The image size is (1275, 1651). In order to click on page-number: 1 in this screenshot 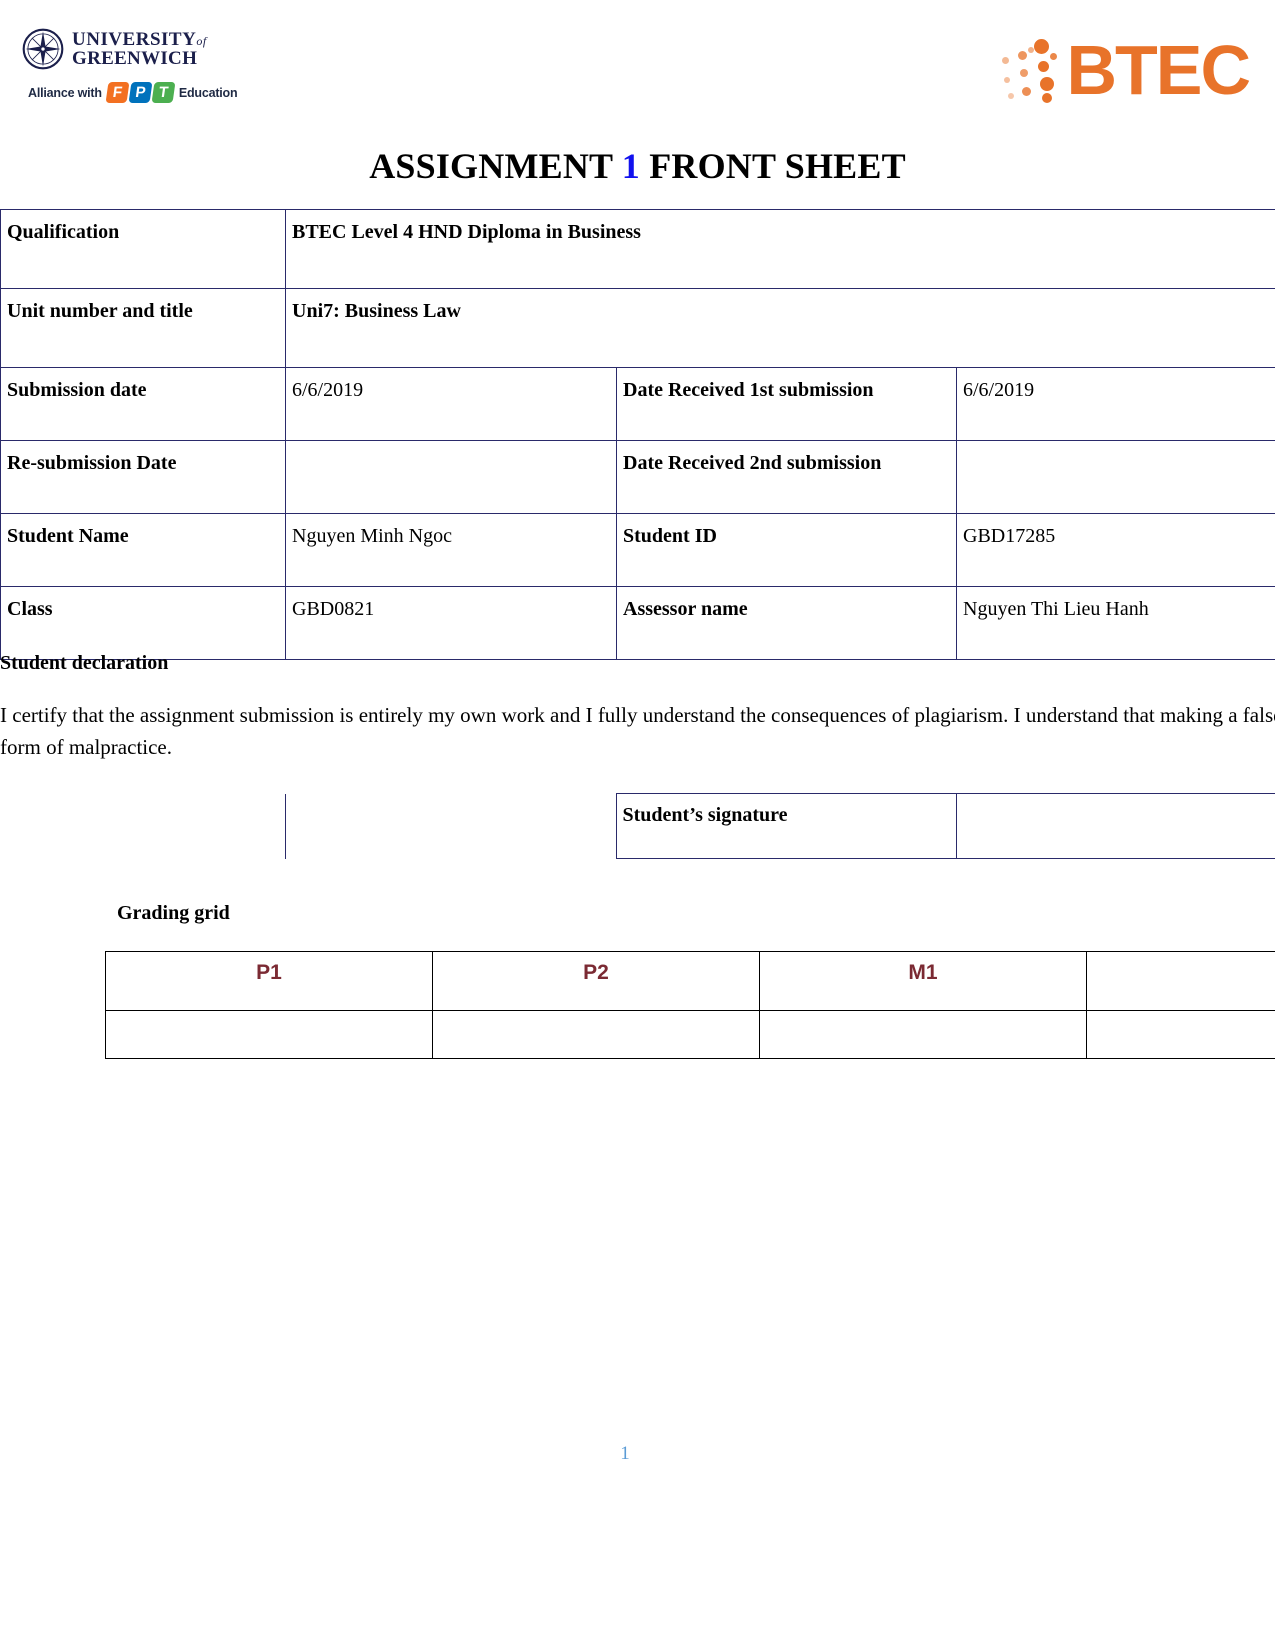, I will do `click(625, 1453)`.